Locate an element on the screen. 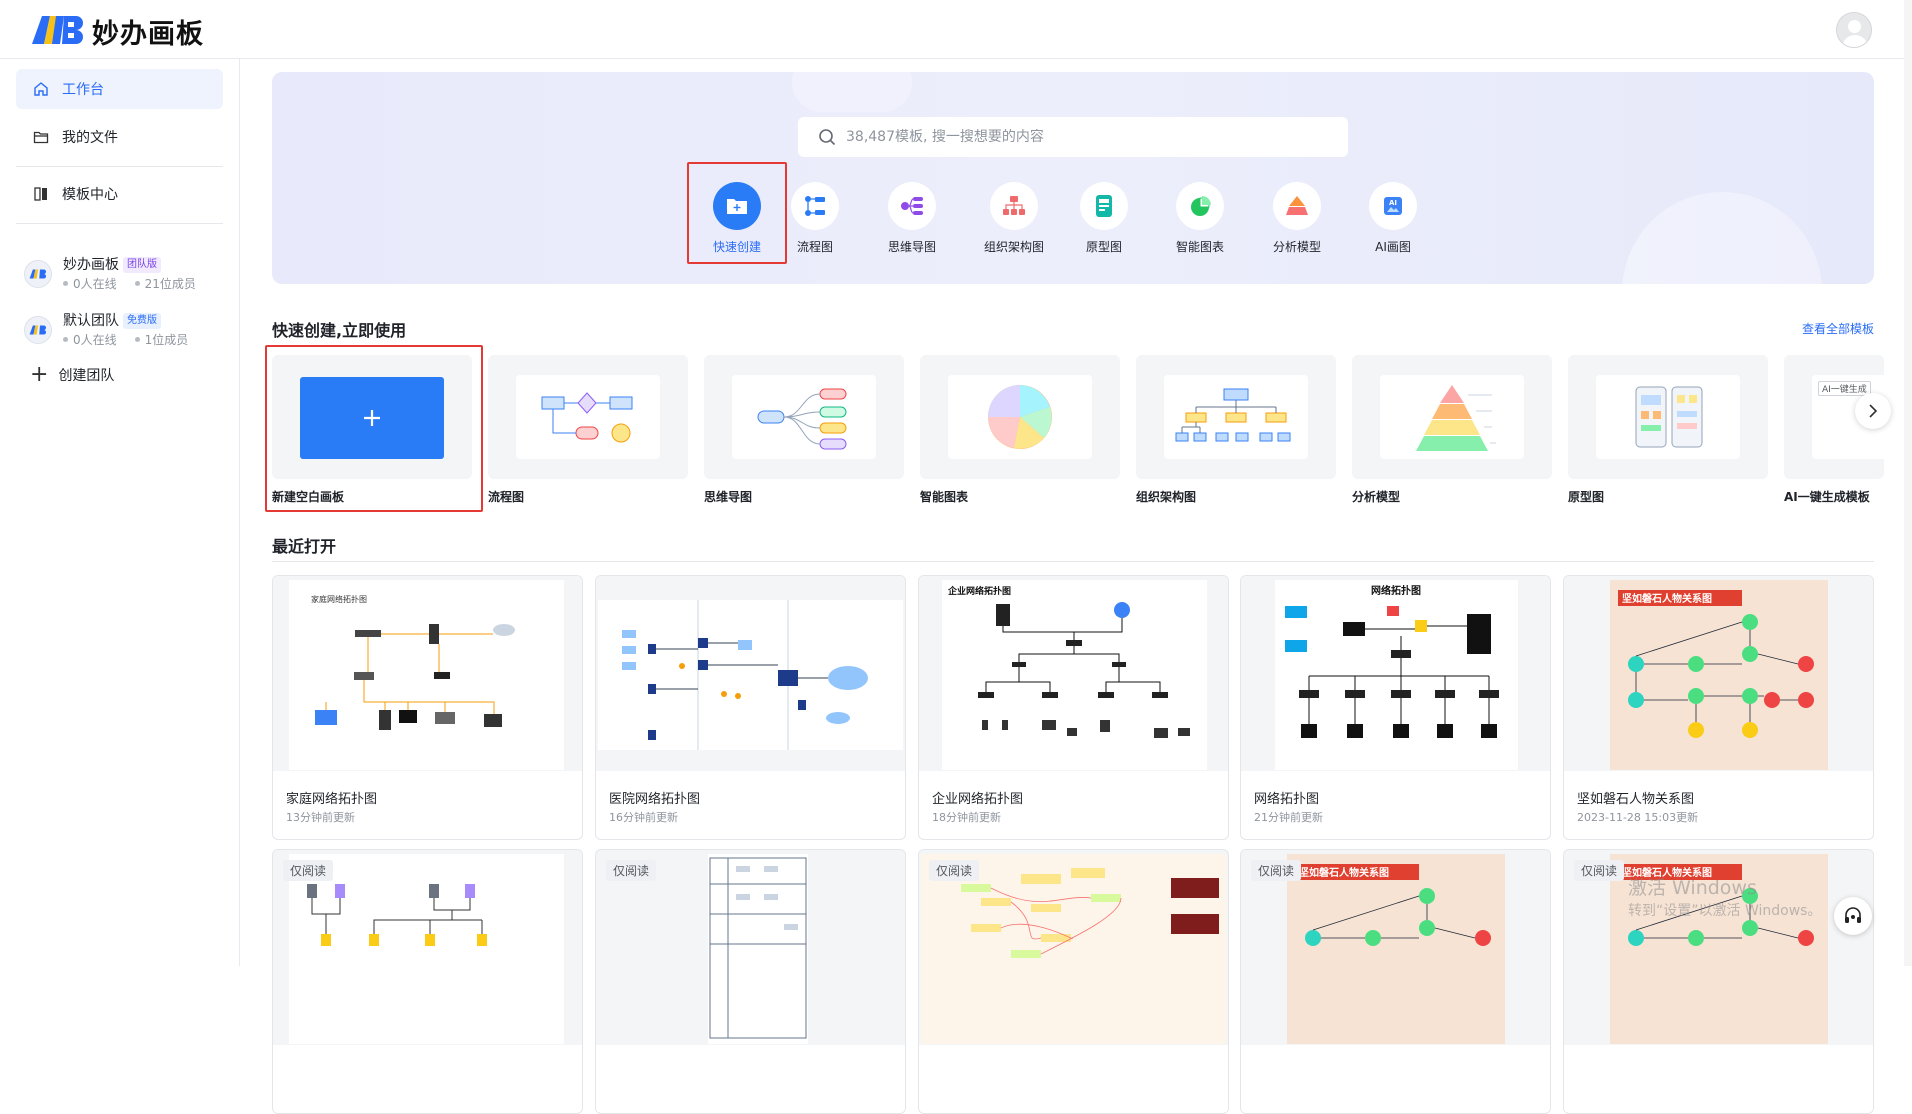 This screenshot has width=1912, height=1114. tool-prototype: 原型图 is located at coordinates (1104, 218).